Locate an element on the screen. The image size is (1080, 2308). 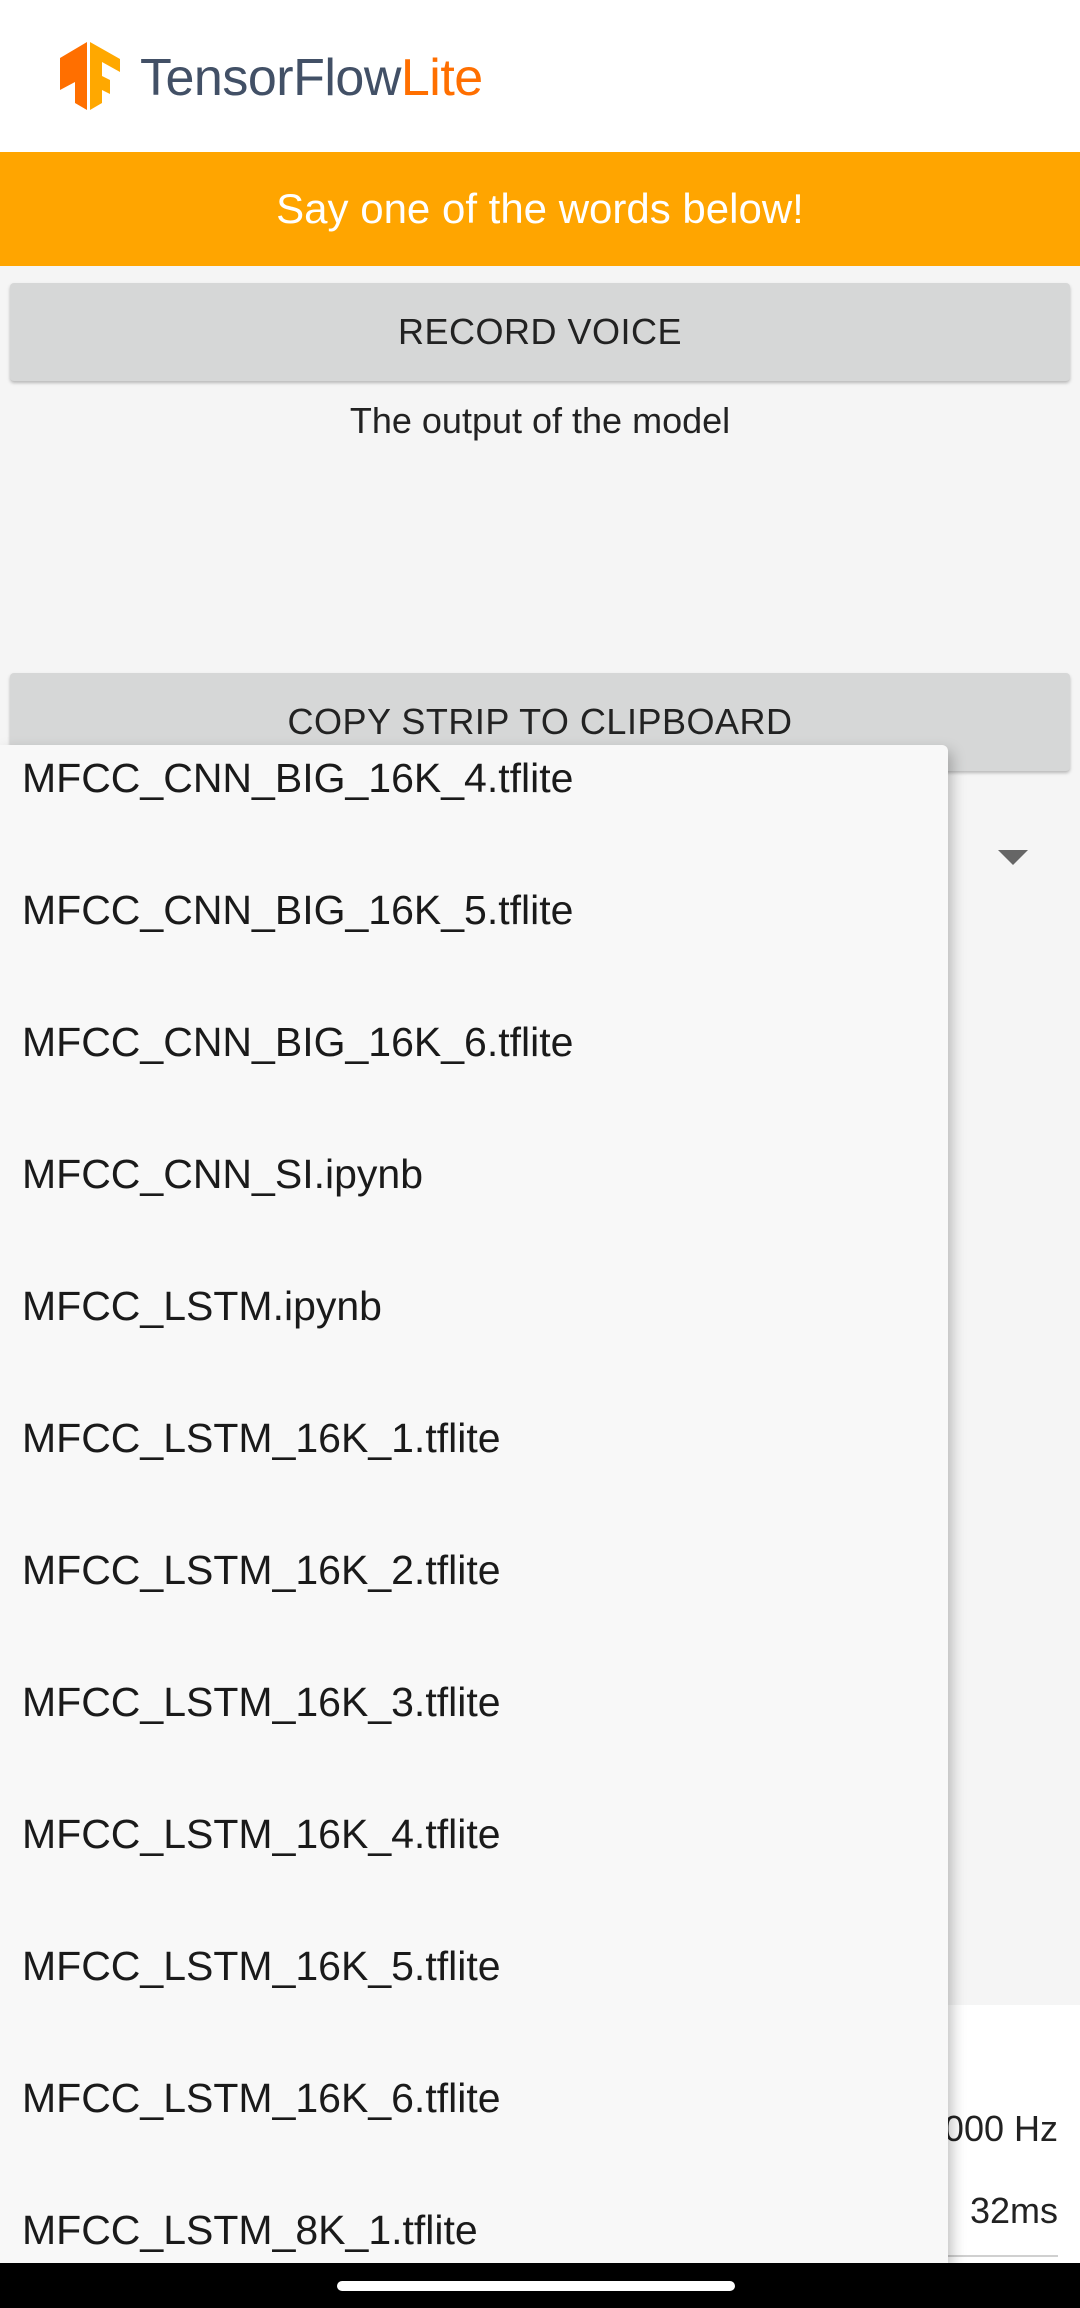
sample-rate-value: 000 Hz is located at coordinates (1000, 2128).